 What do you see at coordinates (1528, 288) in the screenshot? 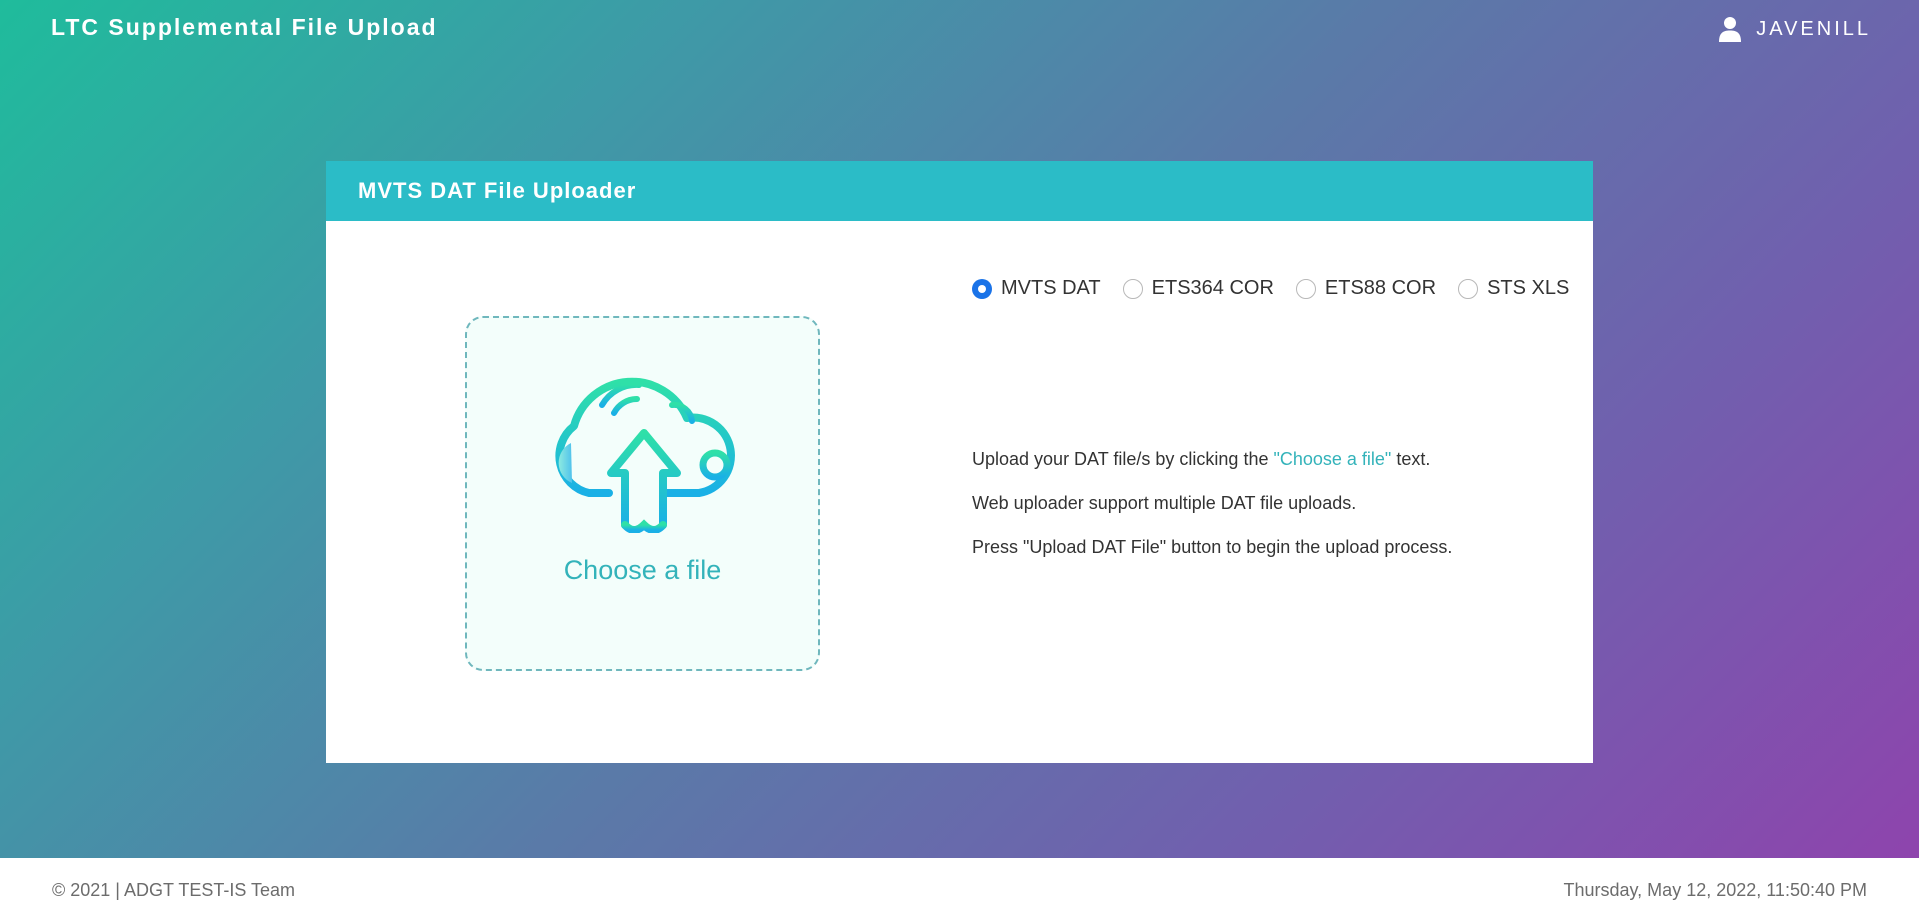
I see `radio-label: STS XLS` at bounding box center [1528, 288].